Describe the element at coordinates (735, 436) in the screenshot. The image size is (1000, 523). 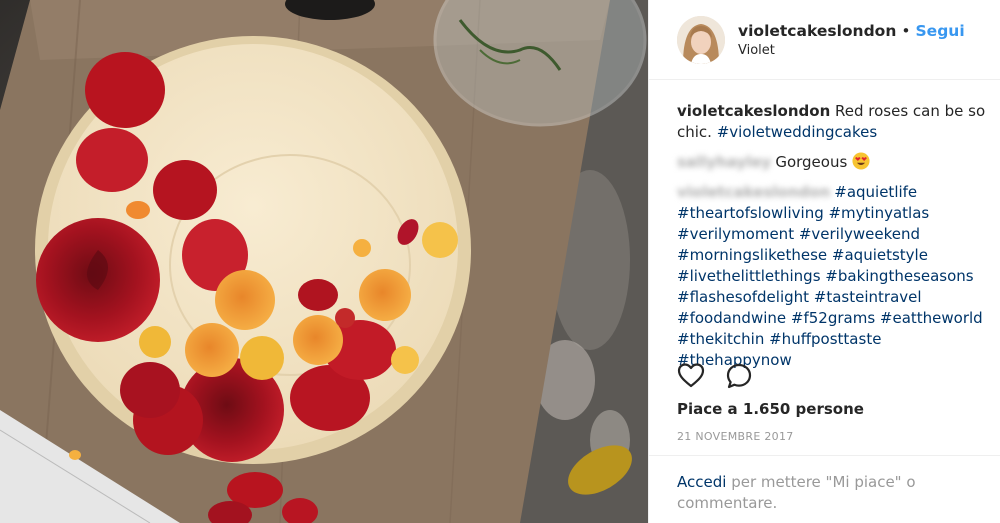
I see `post-date: 21 NOVEMBRE 2017` at that location.